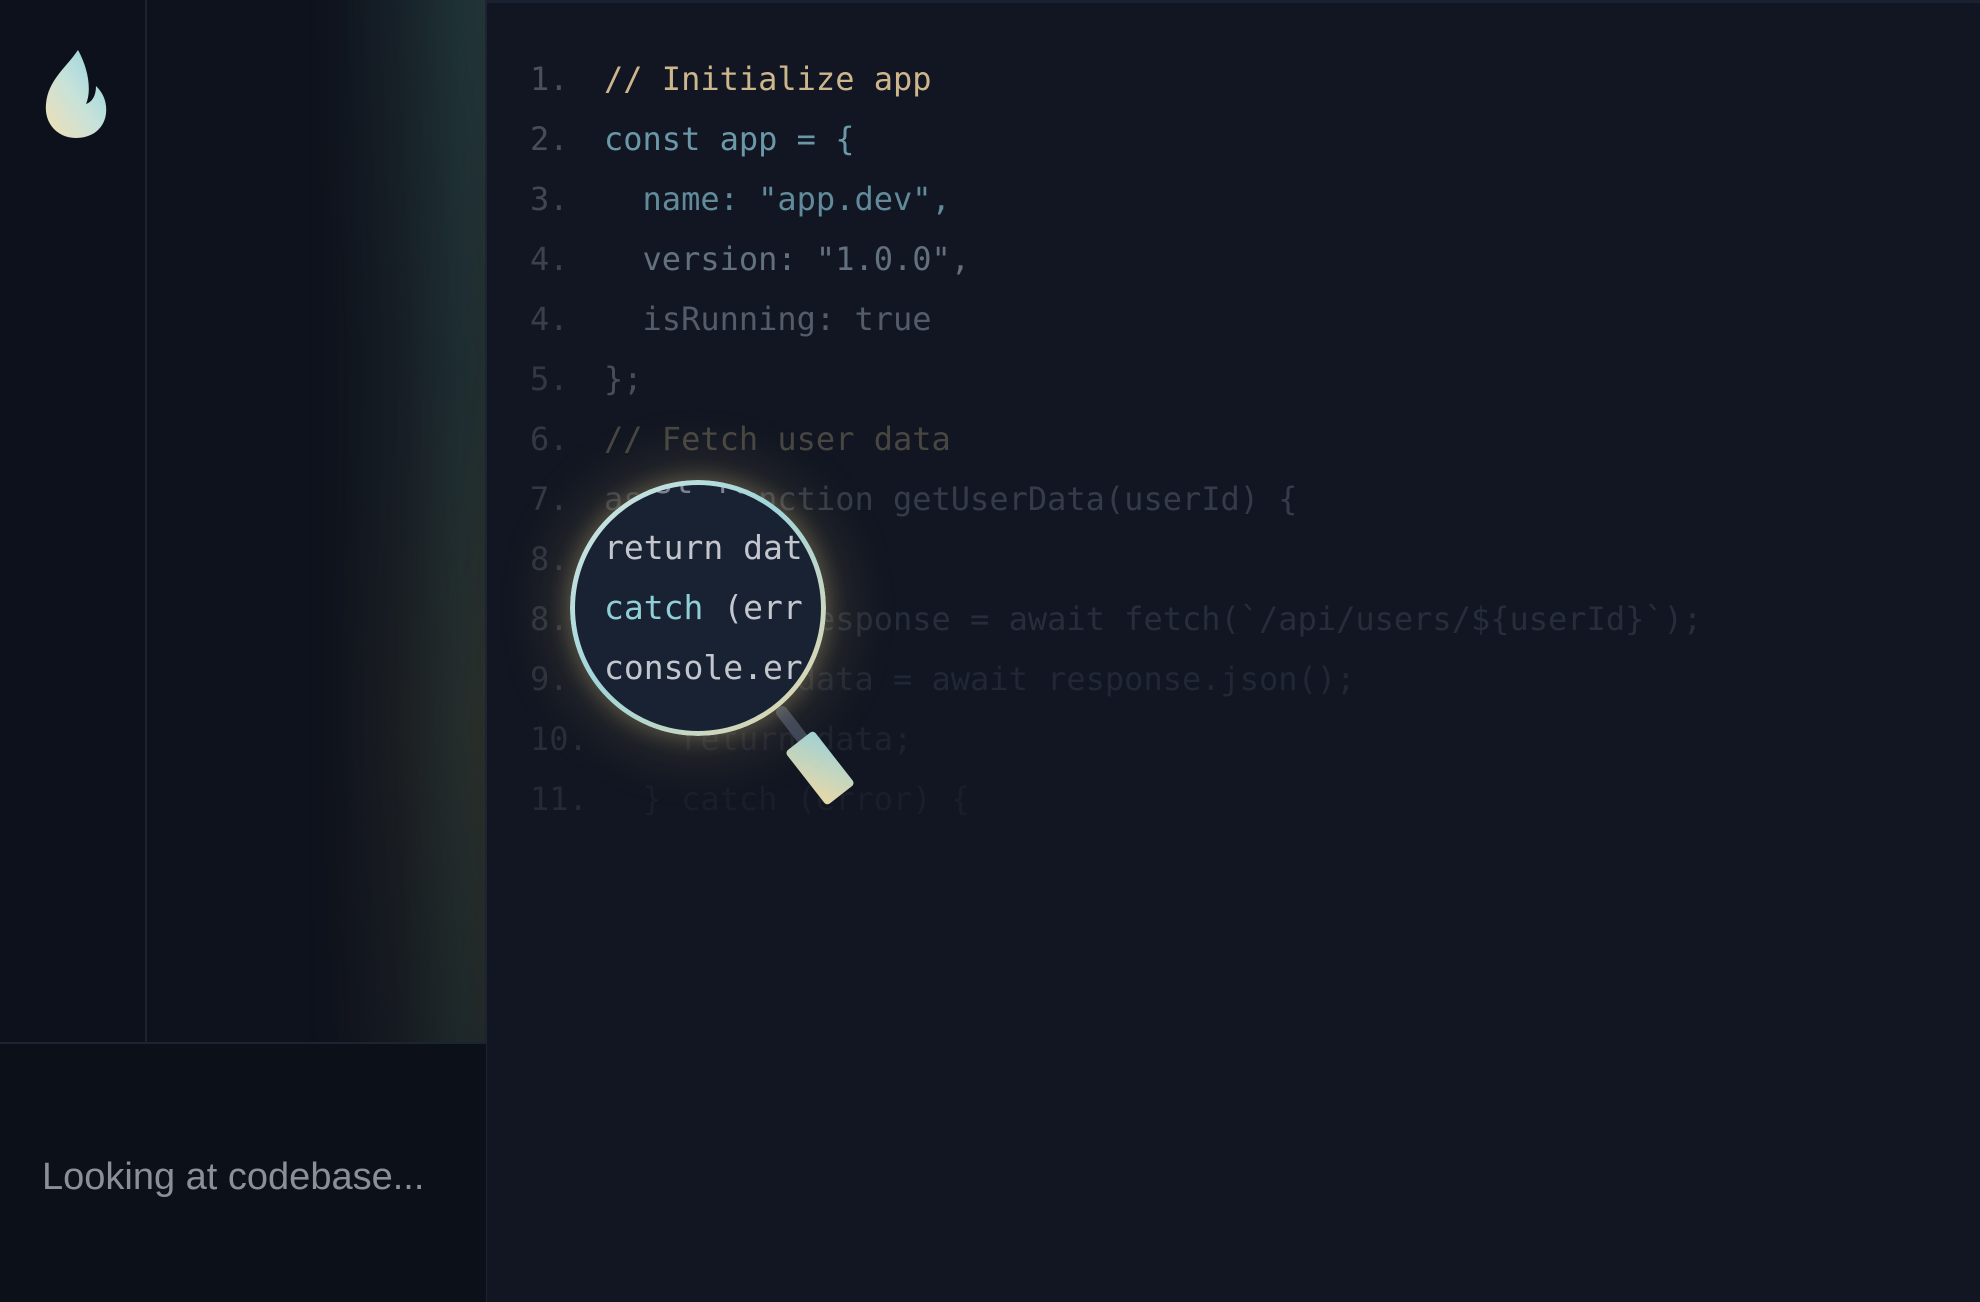 This screenshot has width=1980, height=1302. I want to click on line-number: 1., so click(549, 79).